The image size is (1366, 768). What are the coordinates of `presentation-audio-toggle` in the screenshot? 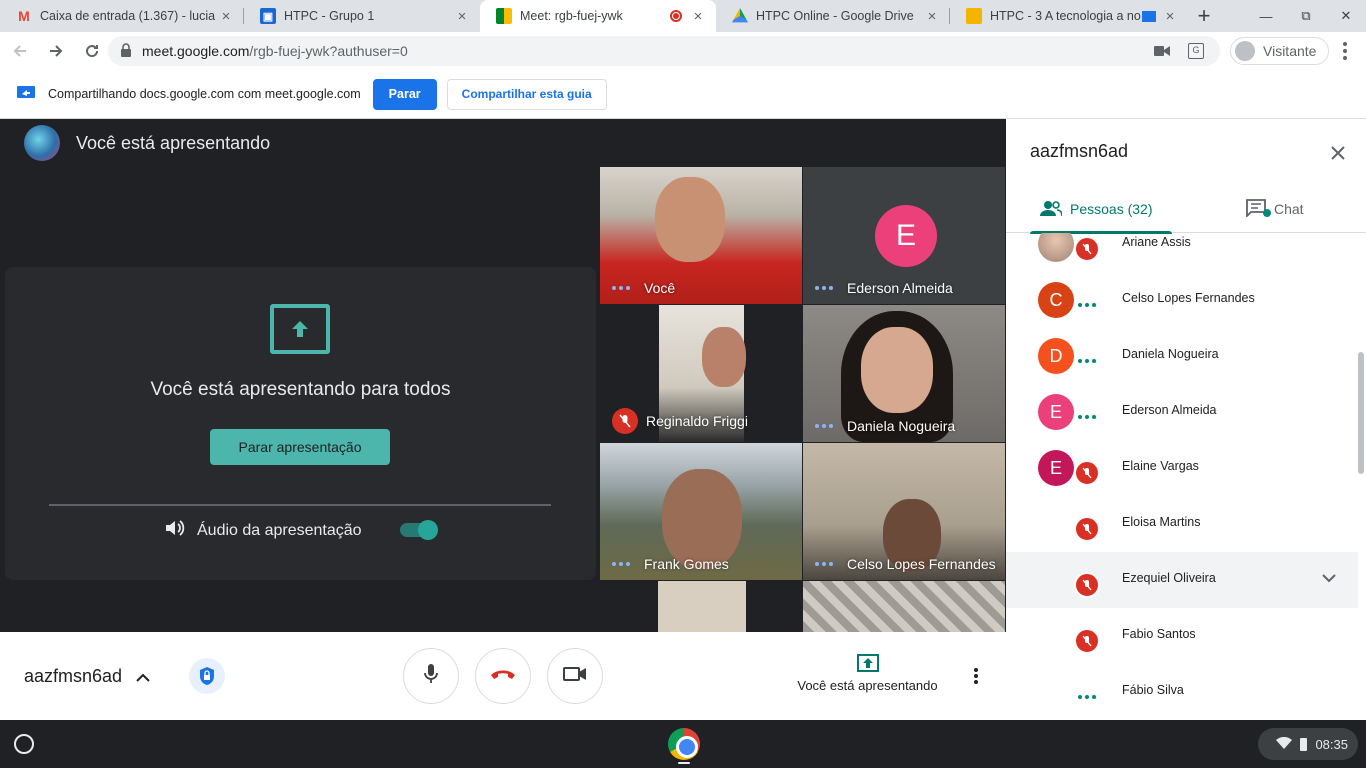 It's located at (419, 530).